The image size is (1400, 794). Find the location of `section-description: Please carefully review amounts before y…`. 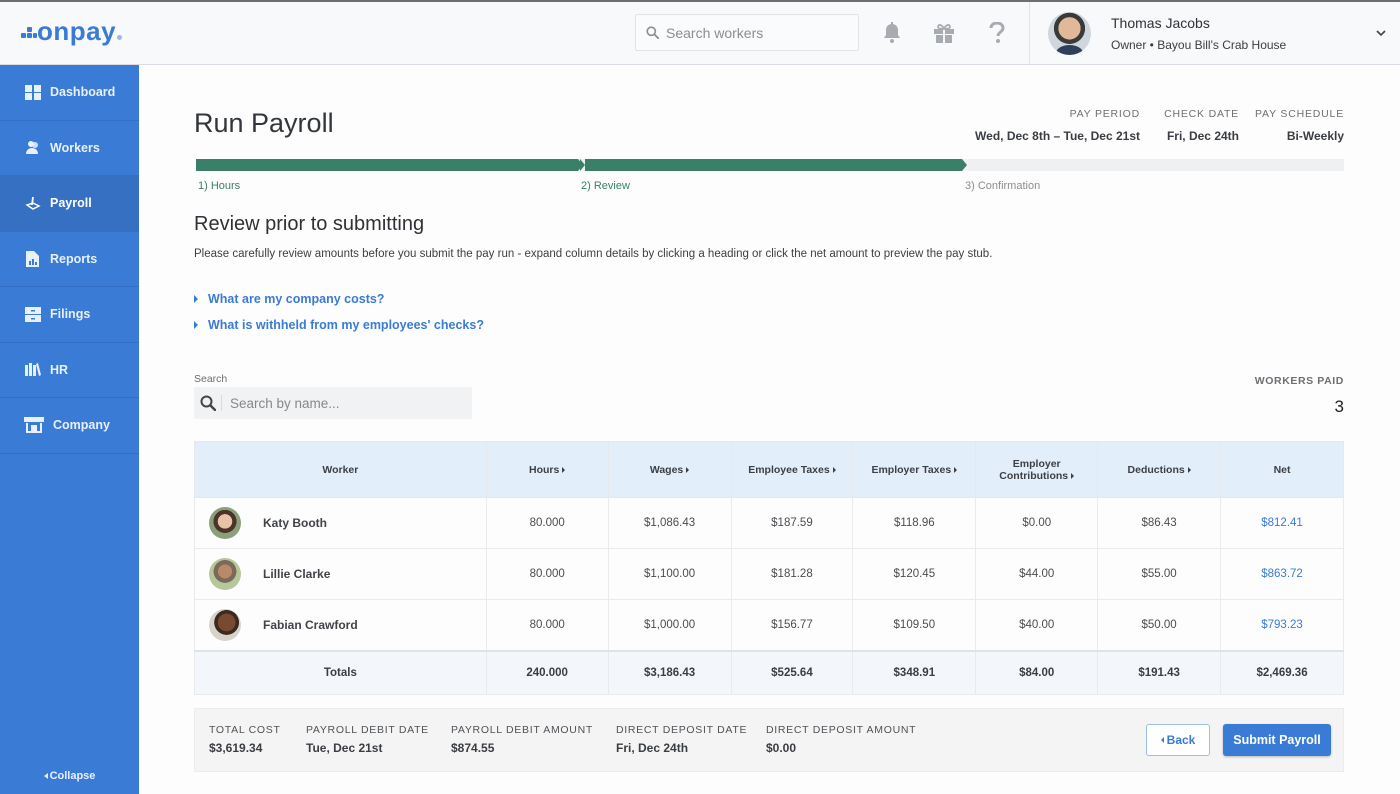

section-description: Please carefully review amounts before y… is located at coordinates (593, 254).